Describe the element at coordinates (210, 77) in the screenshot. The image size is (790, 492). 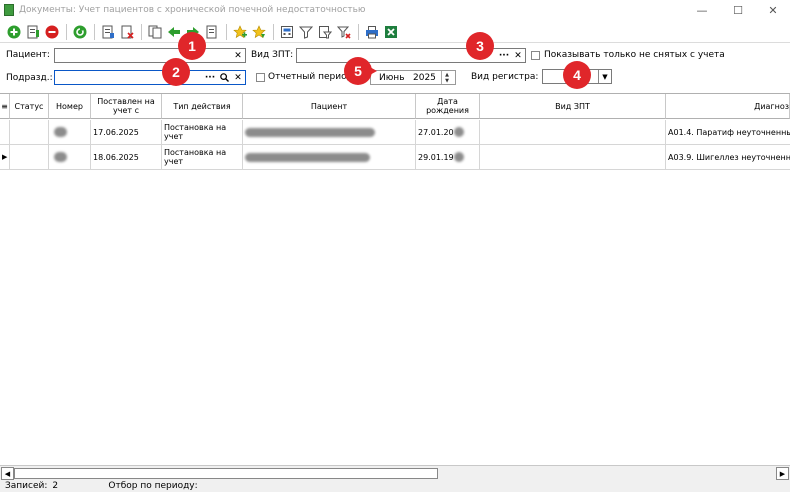
I see `subdiv-browse-icon: ···` at that location.